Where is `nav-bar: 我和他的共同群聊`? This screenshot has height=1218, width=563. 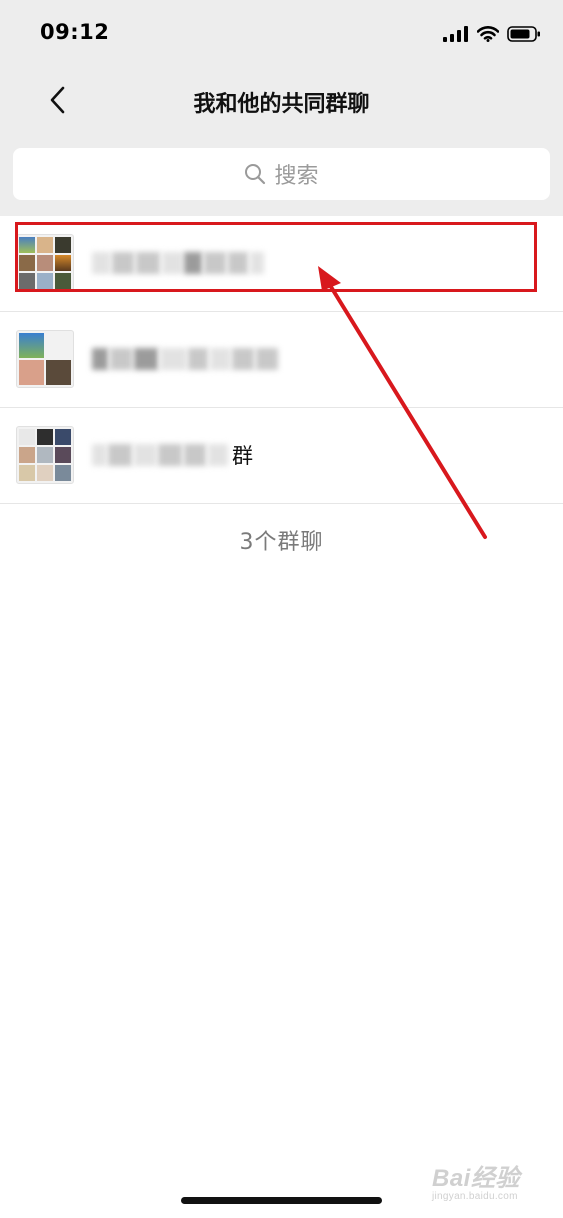
nav-bar: 我和他的共同群聊 is located at coordinates (281, 101).